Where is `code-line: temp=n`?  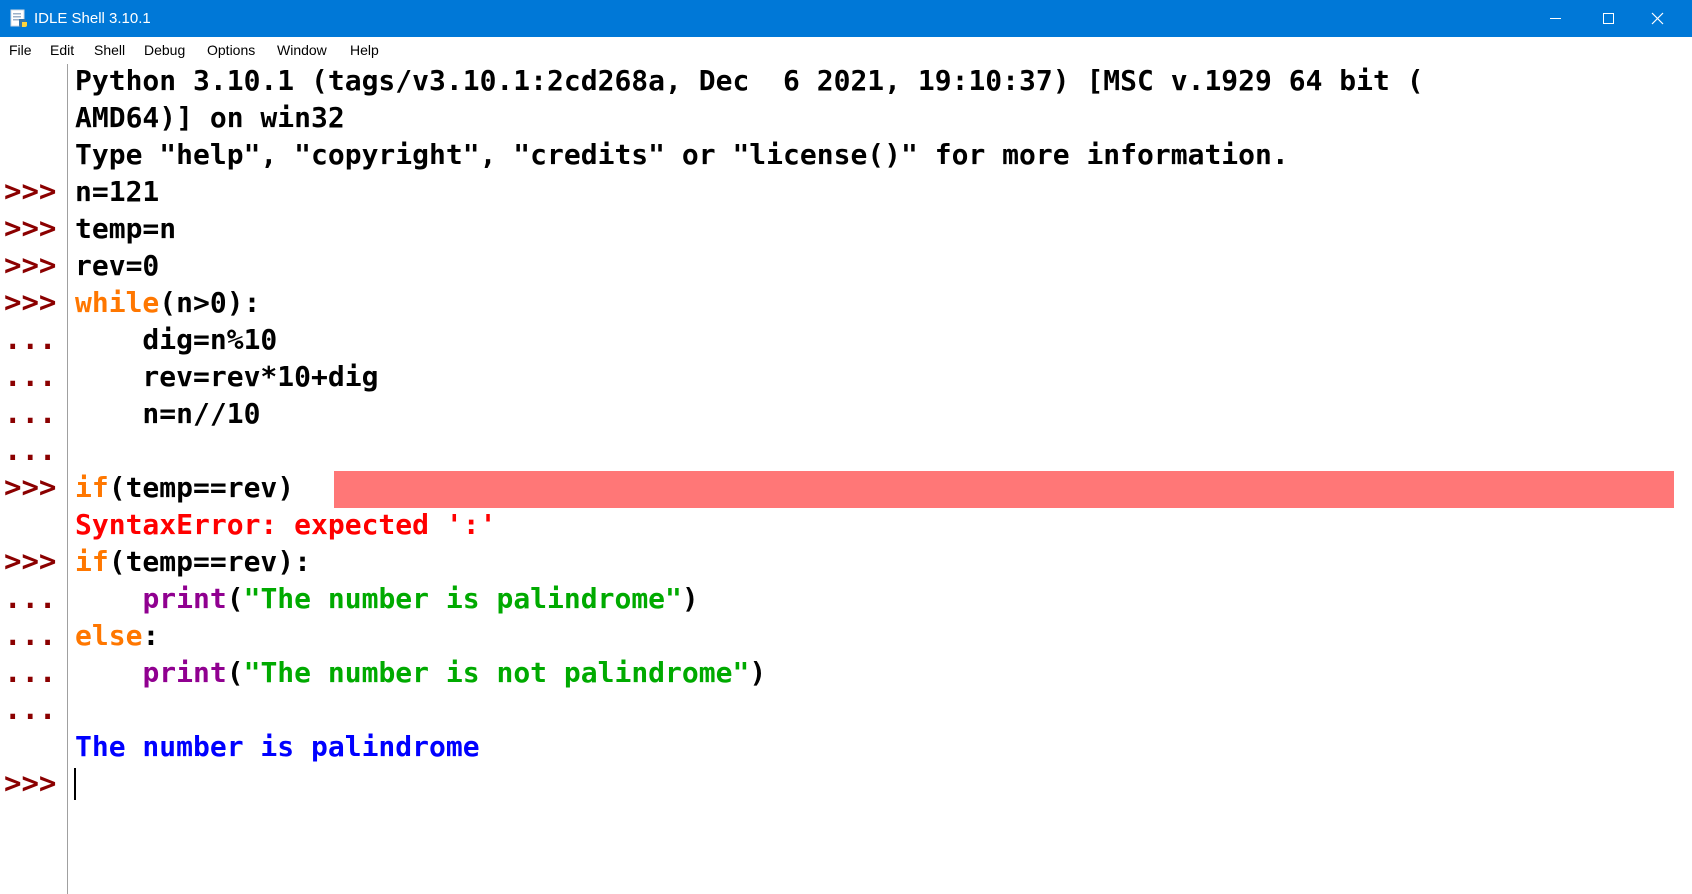 code-line: temp=n is located at coordinates (126, 228).